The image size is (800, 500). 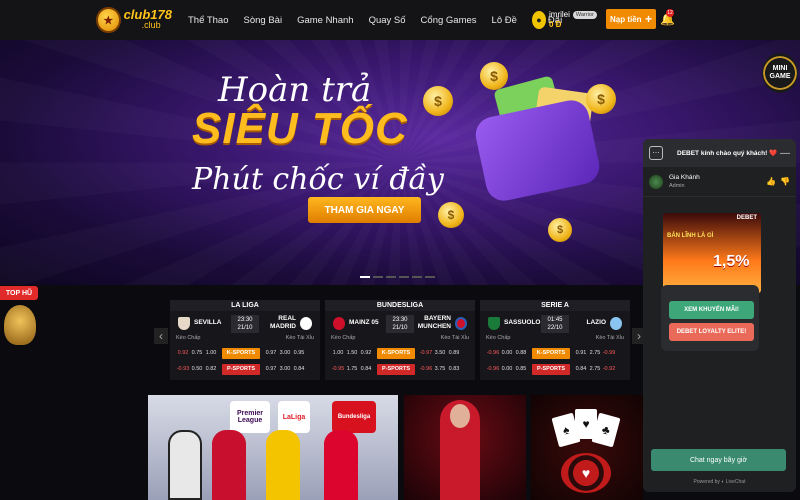 What do you see at coordinates (161, 336) in the screenshot?
I see `matches-prev-button: ‹` at bounding box center [161, 336].